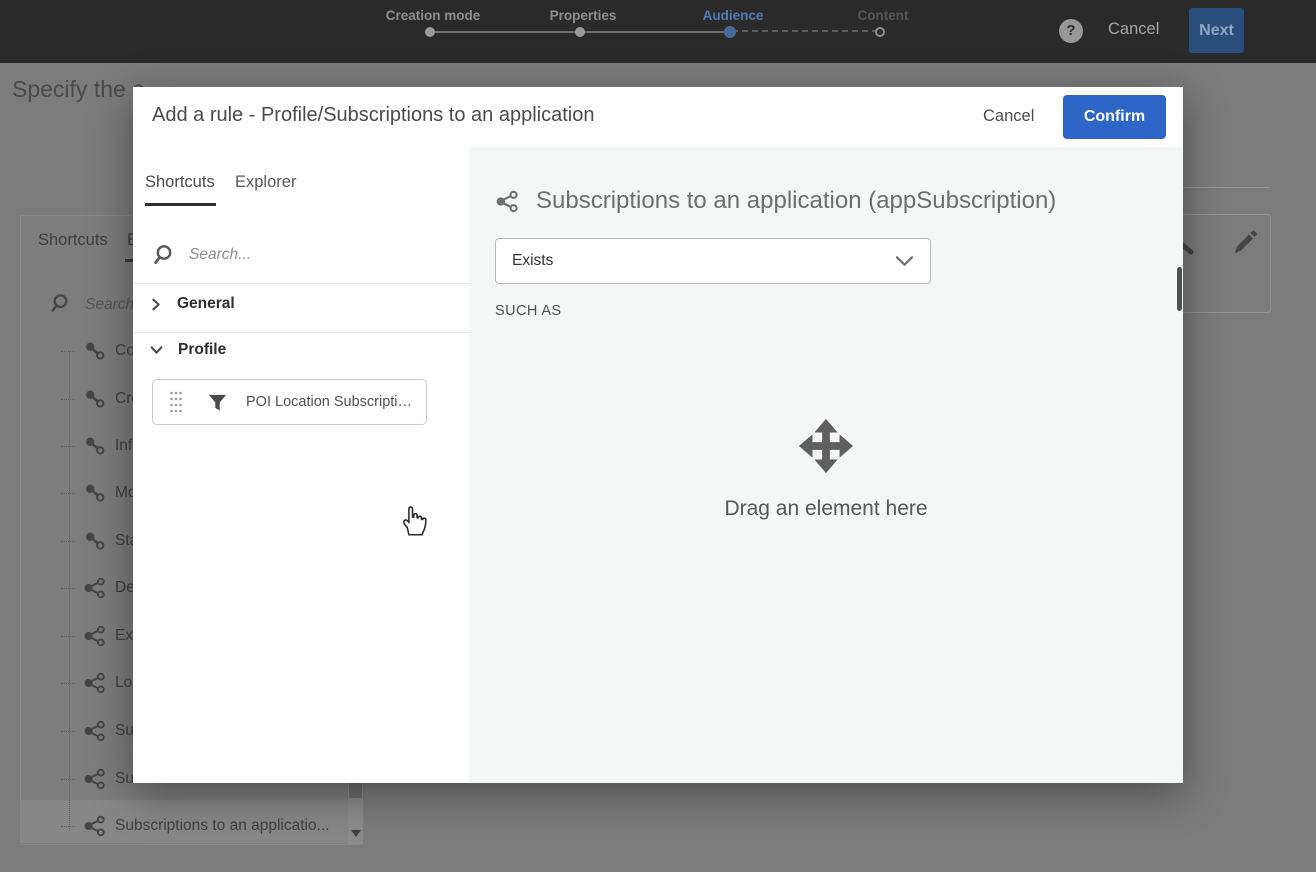 The image size is (1316, 872). Describe the element at coordinates (580, 32) in the screenshot. I see `step-dot-properties` at that location.